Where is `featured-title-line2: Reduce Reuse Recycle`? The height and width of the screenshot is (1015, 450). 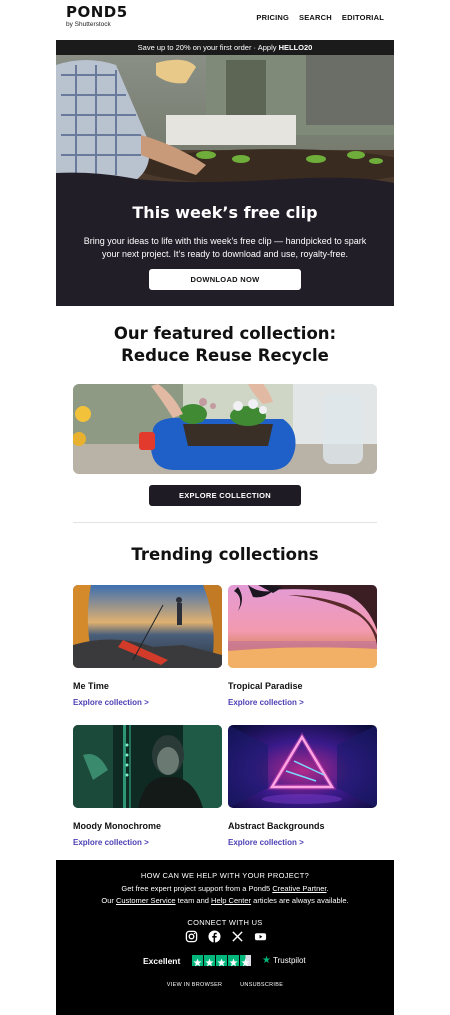
featured-title-line2: Reduce Reuse Recycle is located at coordinates (225, 355).